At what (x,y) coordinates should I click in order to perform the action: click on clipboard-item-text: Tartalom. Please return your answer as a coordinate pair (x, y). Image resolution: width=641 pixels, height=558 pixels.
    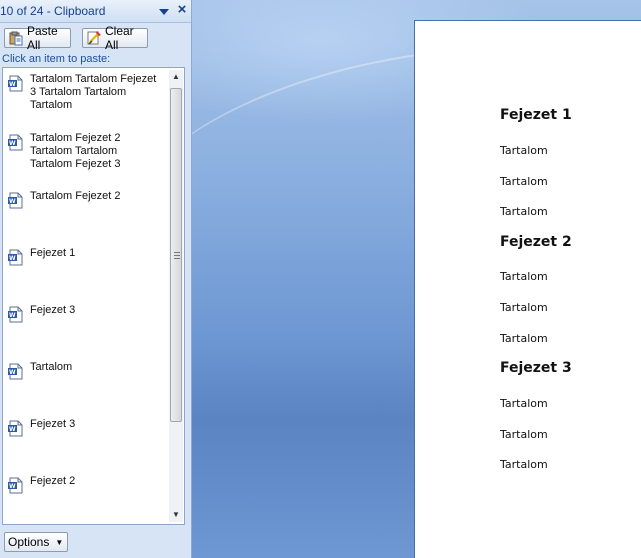
    Looking at the image, I should click on (51, 367).